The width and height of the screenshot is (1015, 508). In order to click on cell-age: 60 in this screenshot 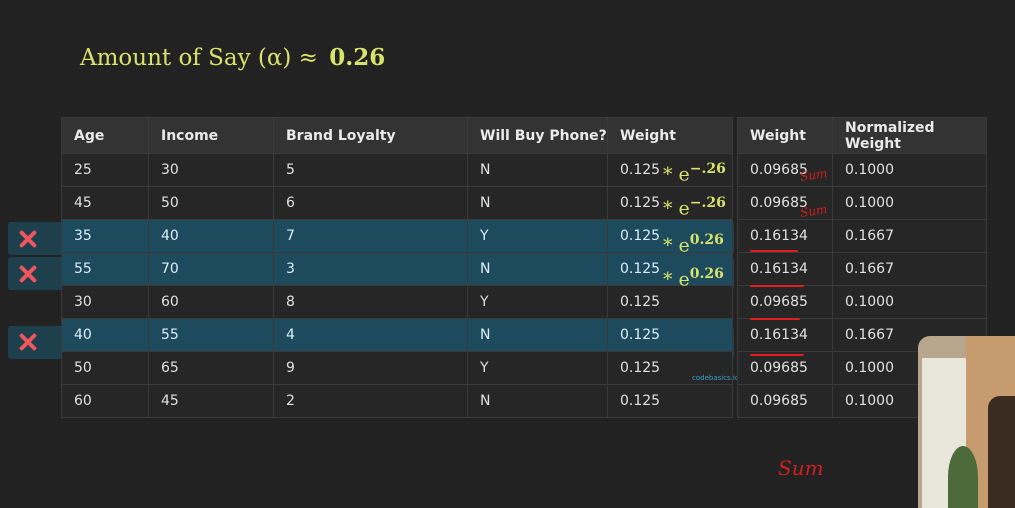, I will do `click(105, 401)`.